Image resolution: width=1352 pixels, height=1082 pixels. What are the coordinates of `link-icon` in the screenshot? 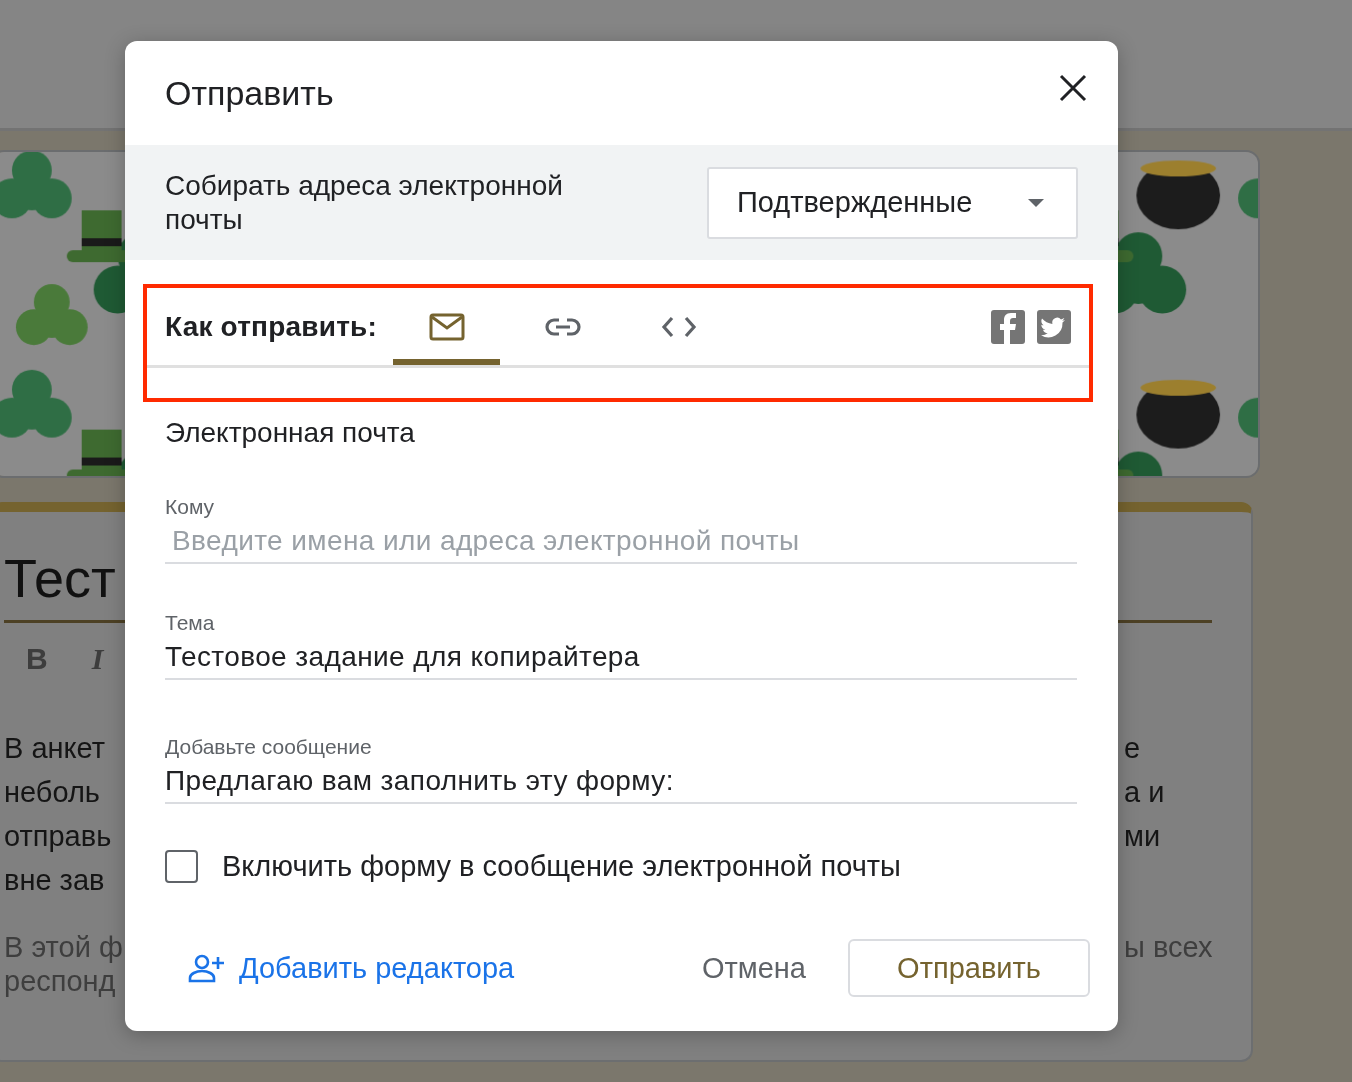 It's located at (562, 326).